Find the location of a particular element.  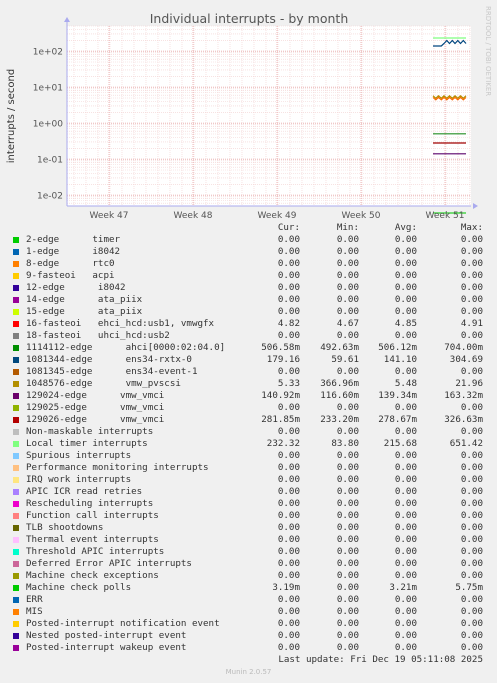

header-max: Max: is located at coordinates (471, 227).